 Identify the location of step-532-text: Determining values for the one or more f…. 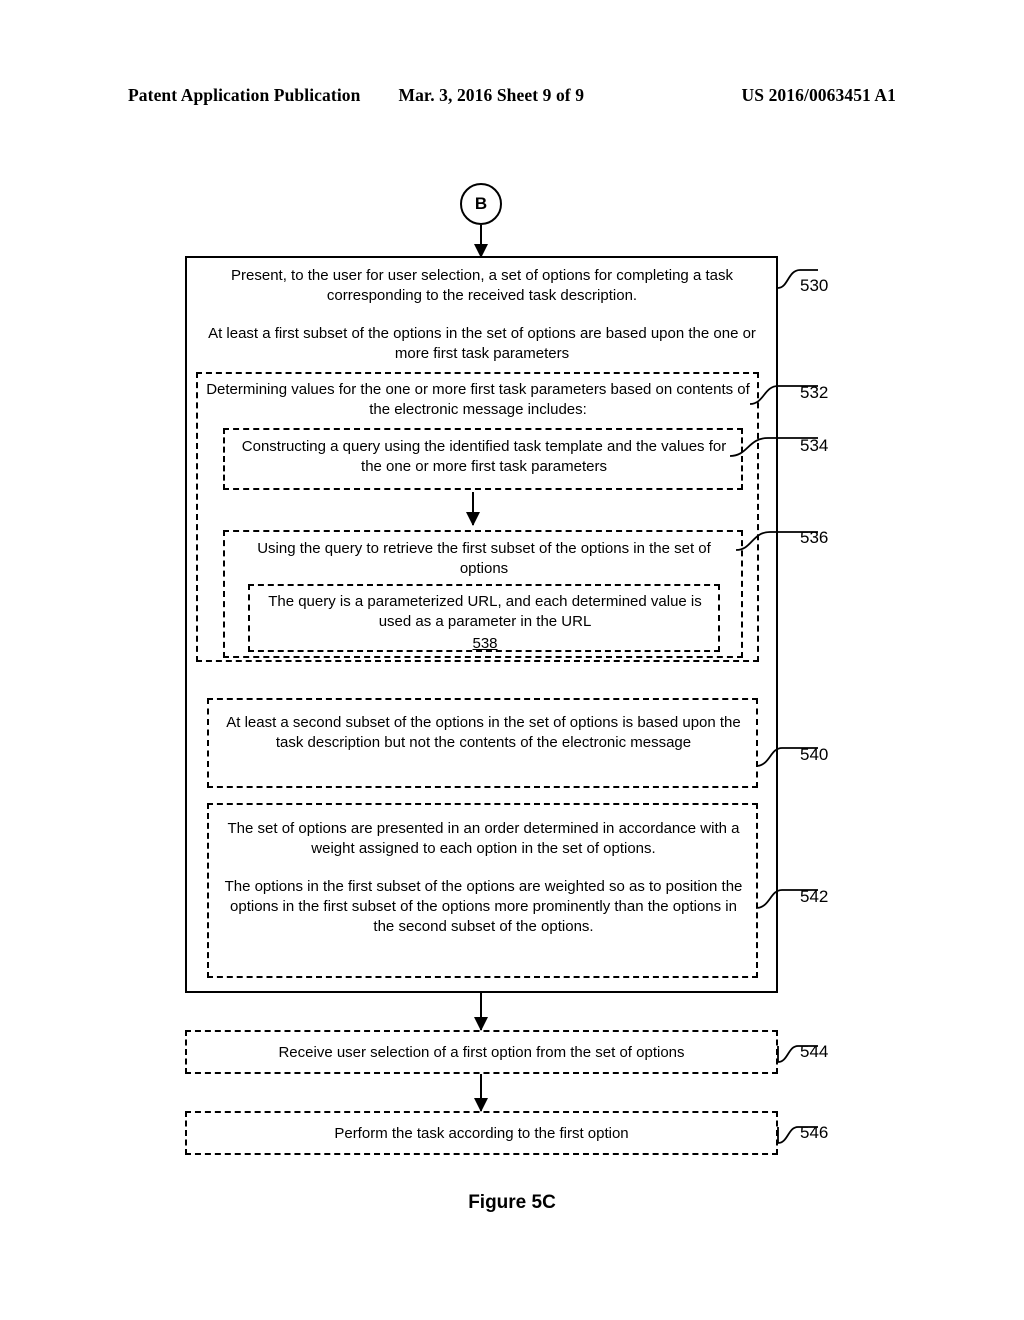
(478, 400).